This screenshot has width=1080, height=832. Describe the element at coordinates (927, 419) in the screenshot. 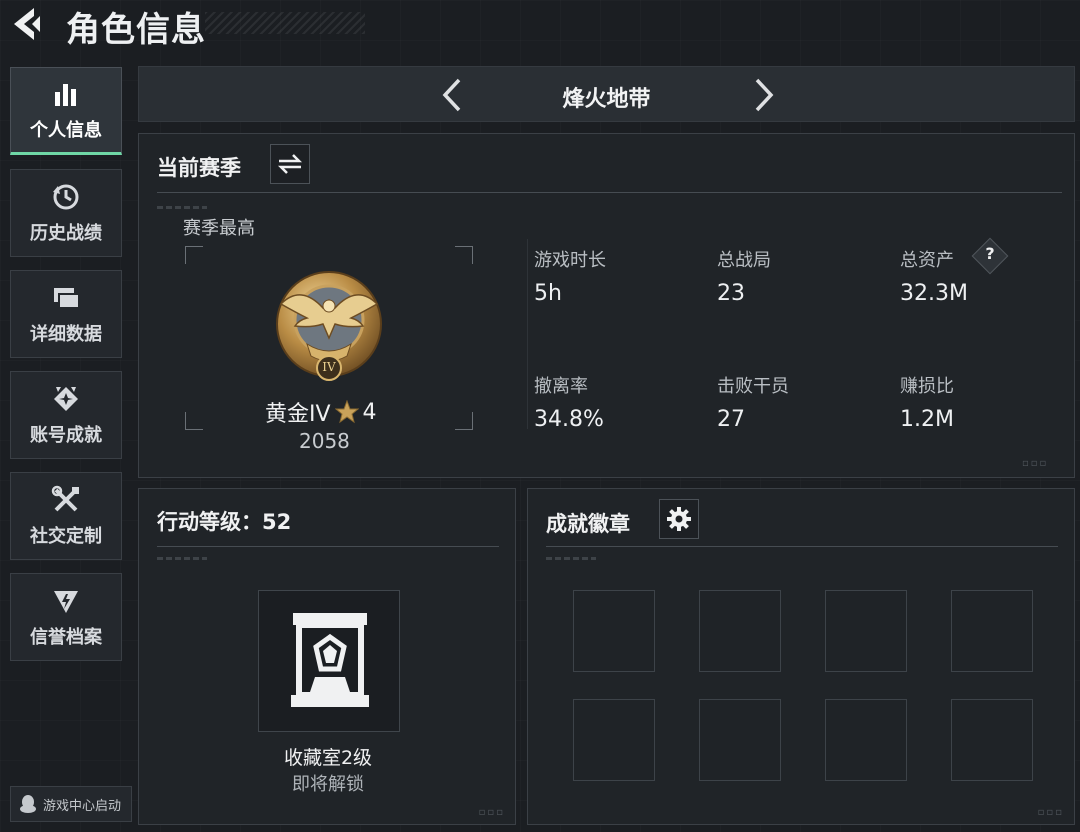

I see `stat-value-profit-loss-ratio: 1.2M` at that location.